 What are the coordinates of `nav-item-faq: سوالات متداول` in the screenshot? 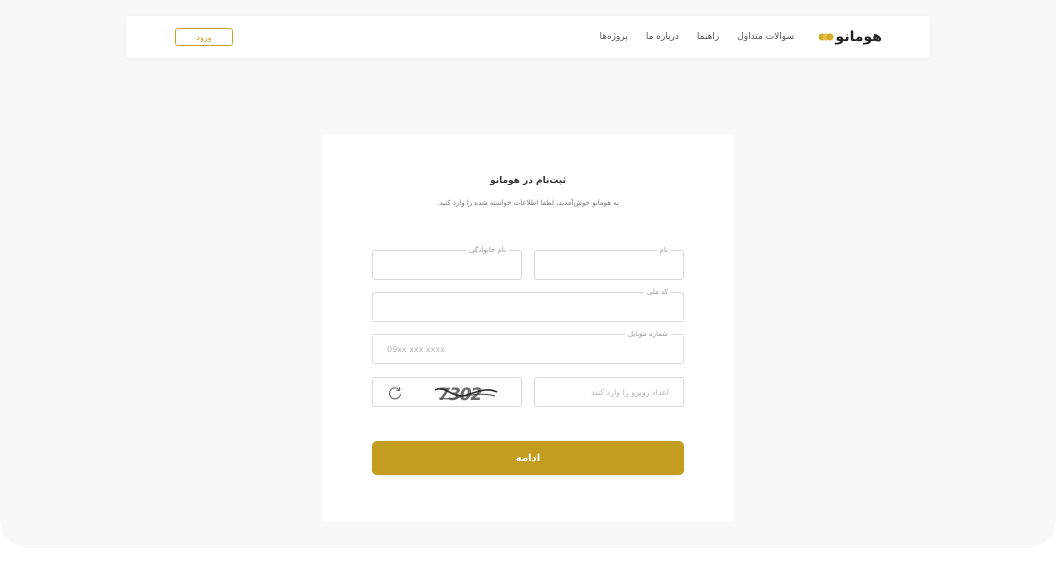 It's located at (765, 37).